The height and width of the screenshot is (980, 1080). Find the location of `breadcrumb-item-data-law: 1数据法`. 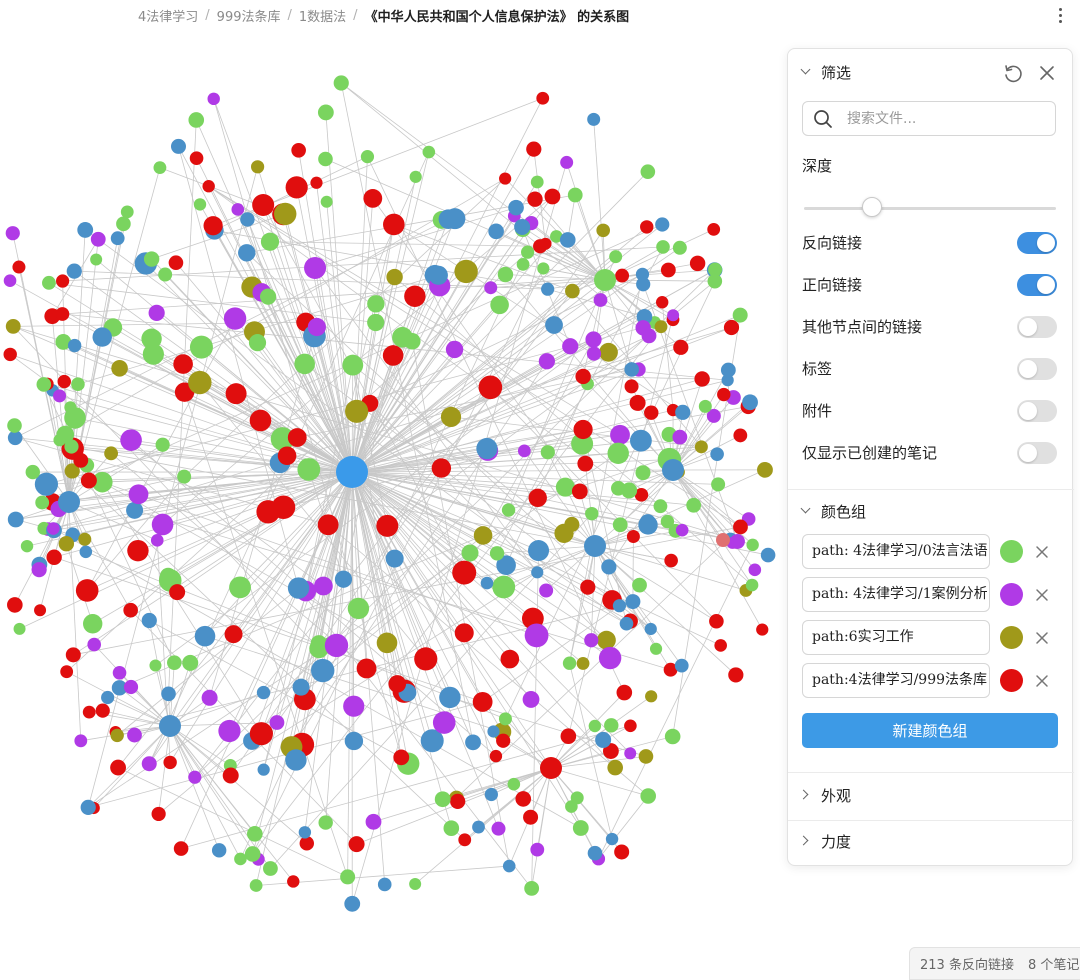

breadcrumb-item-data-law: 1数据法 is located at coordinates (322, 15).